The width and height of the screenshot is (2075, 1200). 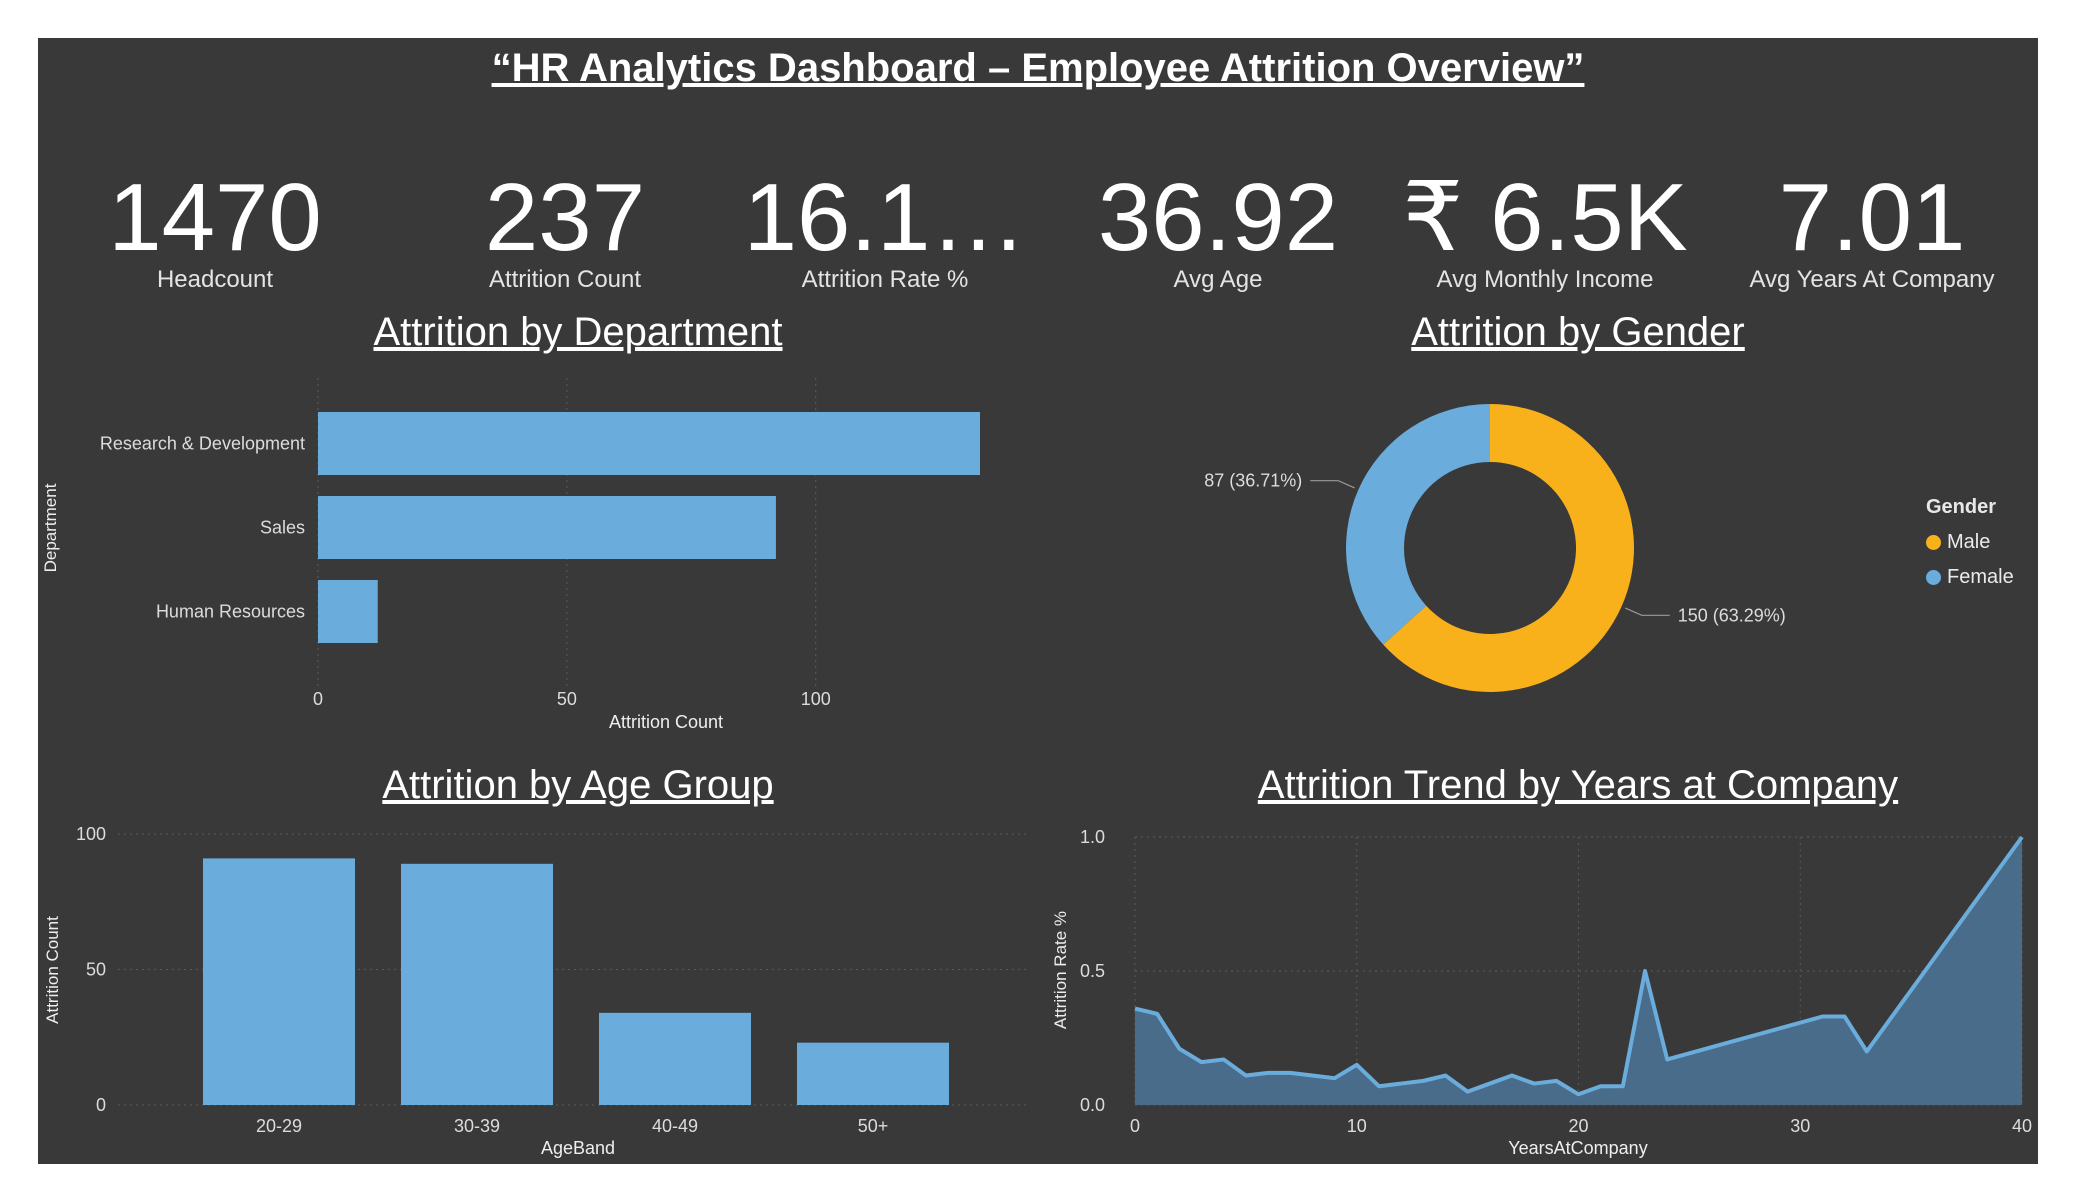 What do you see at coordinates (873, 1126) in the screenshot?
I see `age-category-label: 50+` at bounding box center [873, 1126].